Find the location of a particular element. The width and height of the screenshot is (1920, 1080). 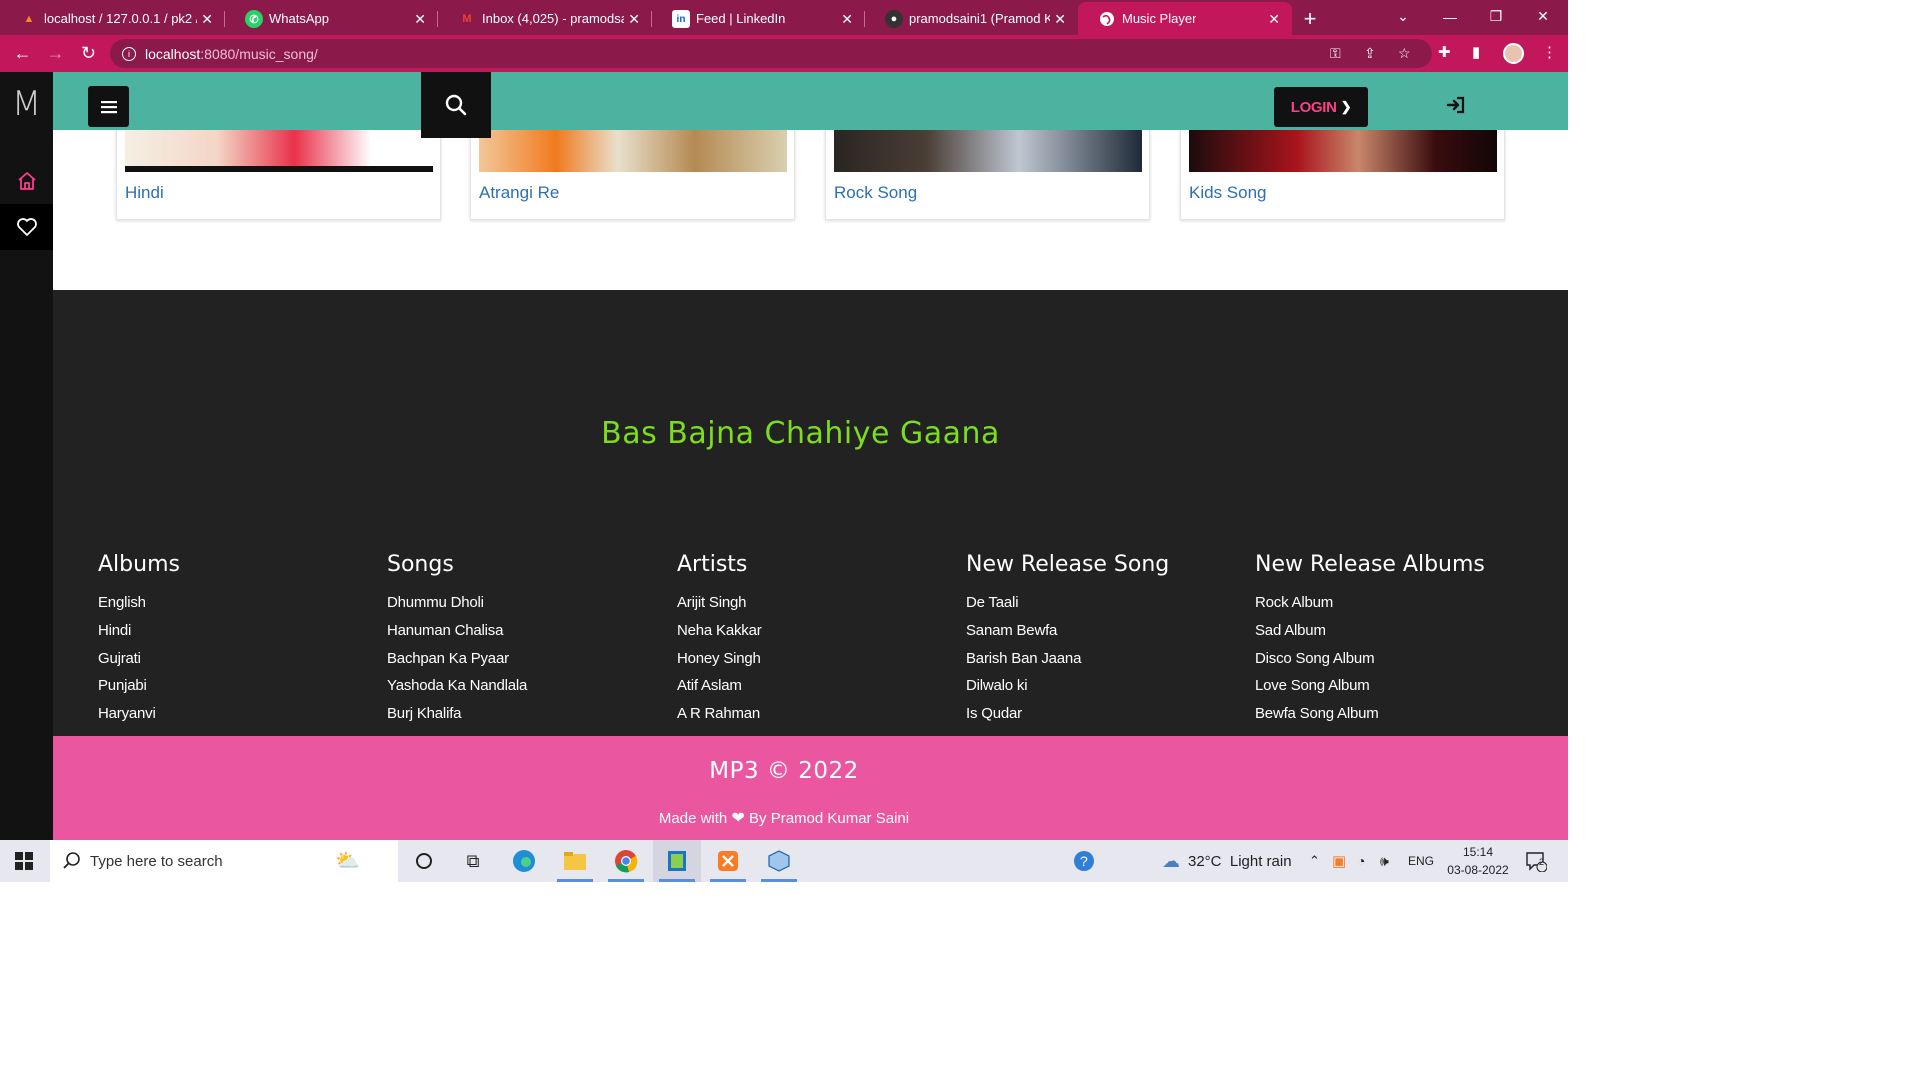

menu-toggle-button is located at coordinates (108, 106).